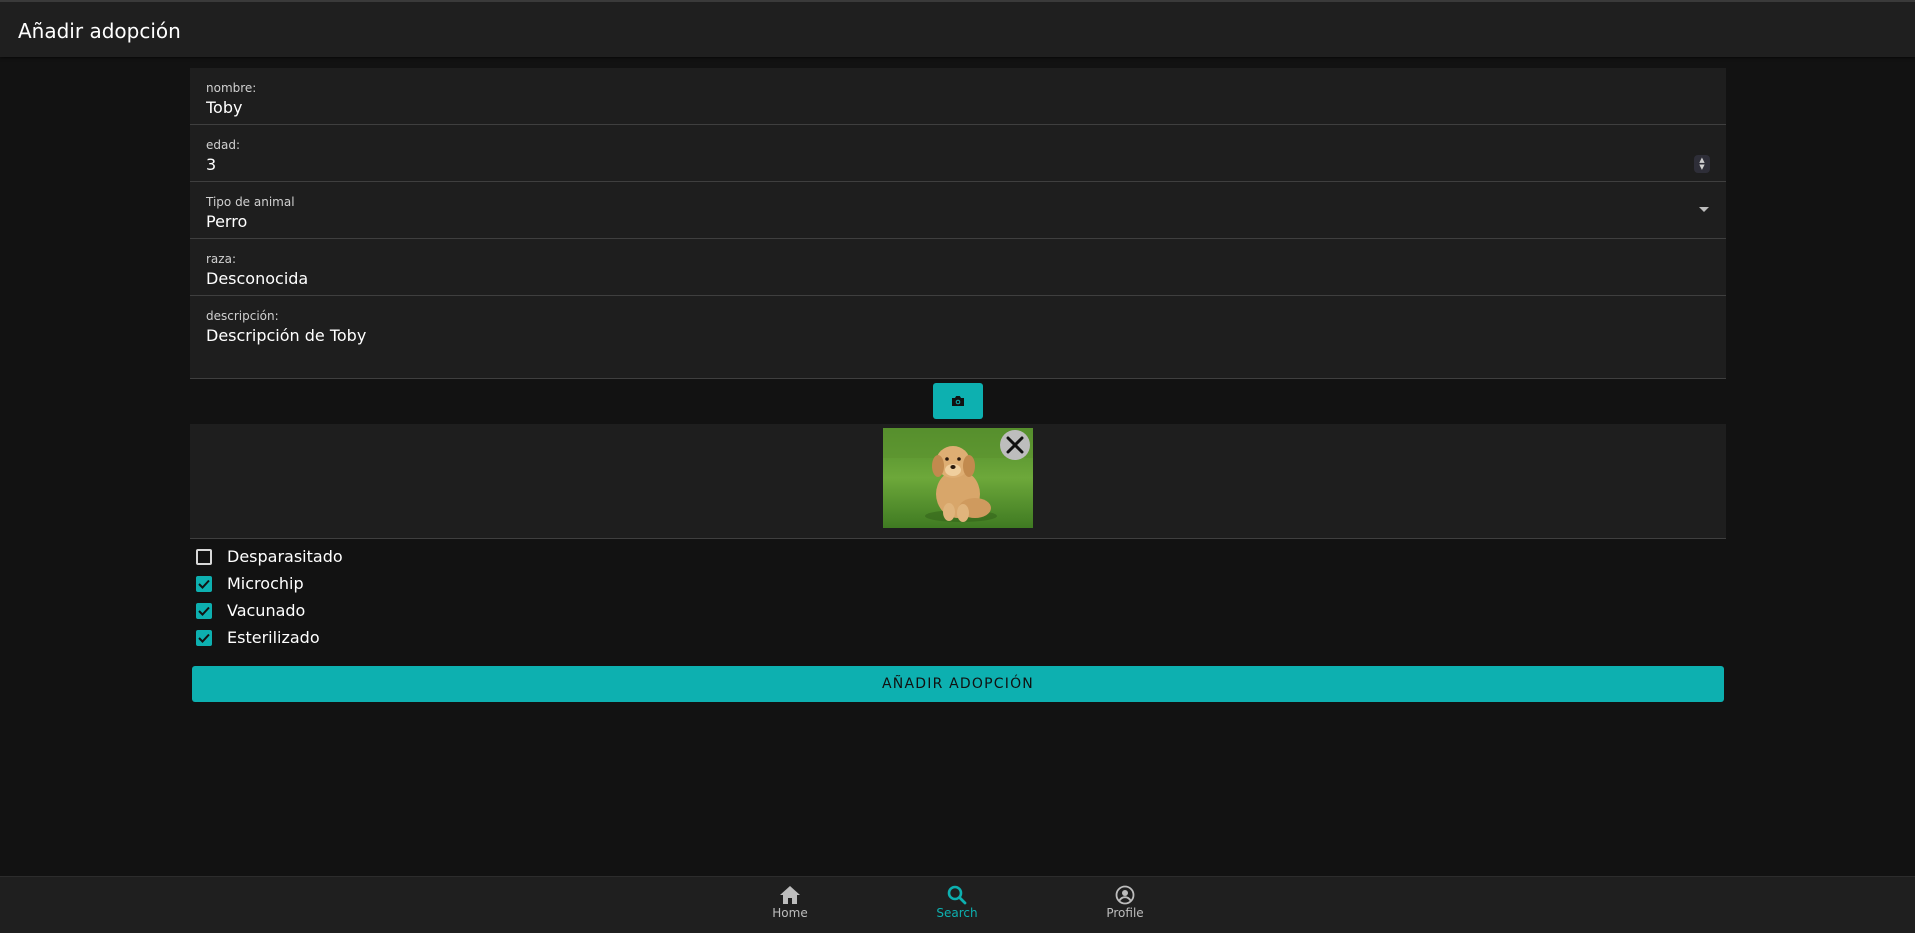 This screenshot has width=1915, height=933. I want to click on number-spinner: ▲ ▼, so click(1702, 164).